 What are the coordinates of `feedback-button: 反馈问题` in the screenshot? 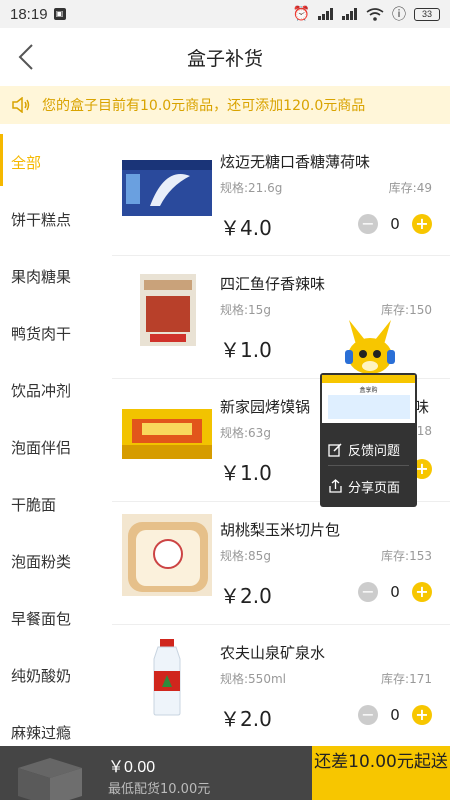 It's located at (364, 449).